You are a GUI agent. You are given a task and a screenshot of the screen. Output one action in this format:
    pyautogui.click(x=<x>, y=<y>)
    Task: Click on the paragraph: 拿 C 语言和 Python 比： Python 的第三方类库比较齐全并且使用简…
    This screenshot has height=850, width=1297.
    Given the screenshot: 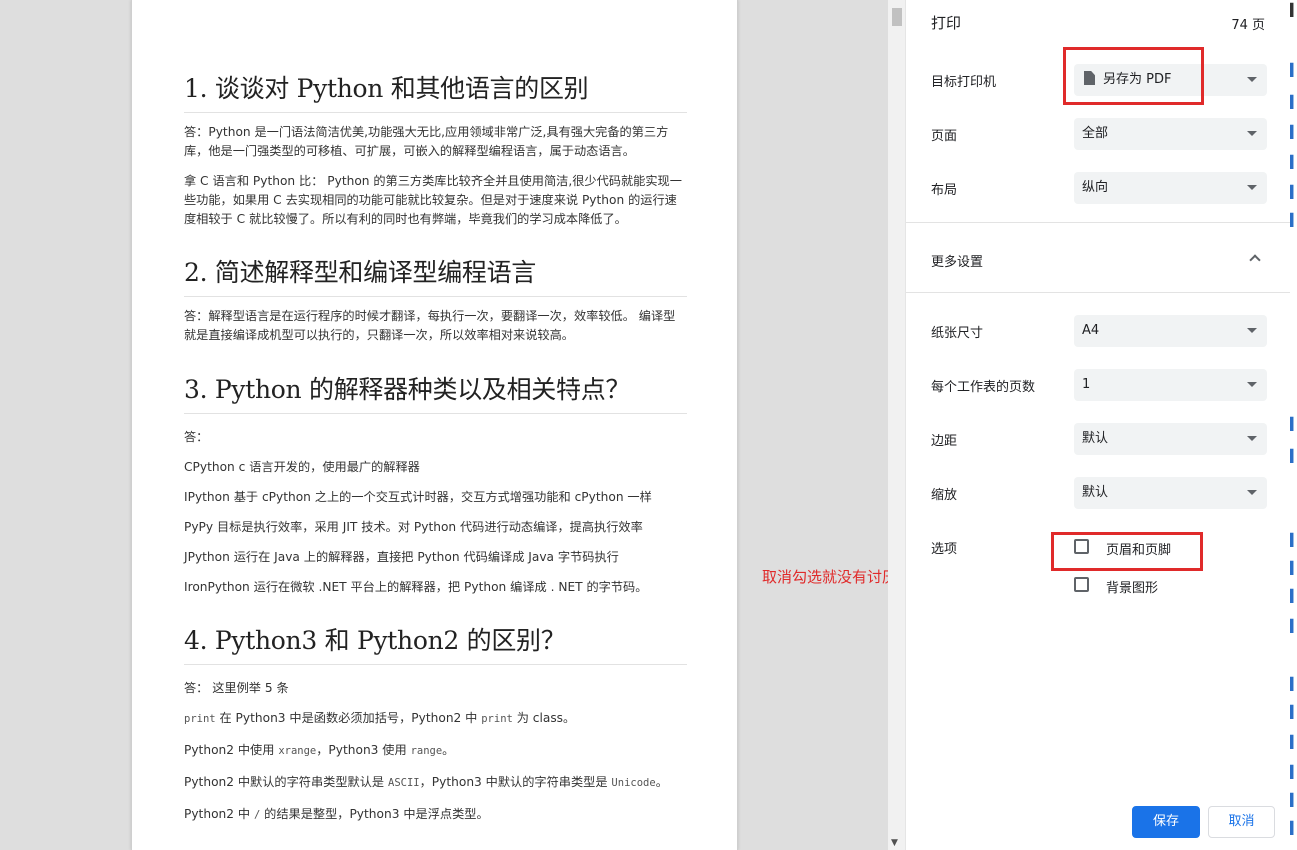 What is the action you would take?
    pyautogui.click(x=435, y=200)
    